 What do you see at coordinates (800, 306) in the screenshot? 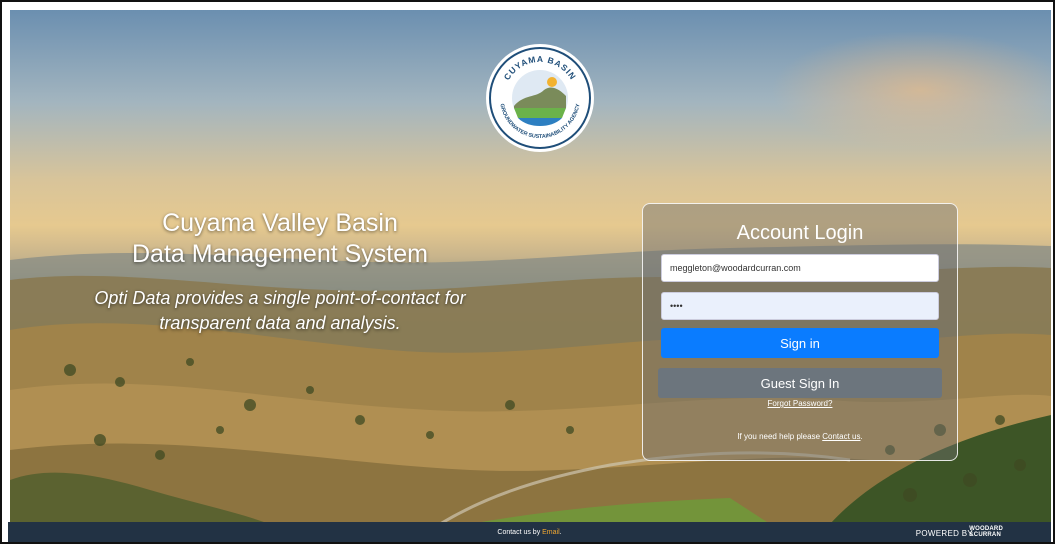
I see `password-field` at bounding box center [800, 306].